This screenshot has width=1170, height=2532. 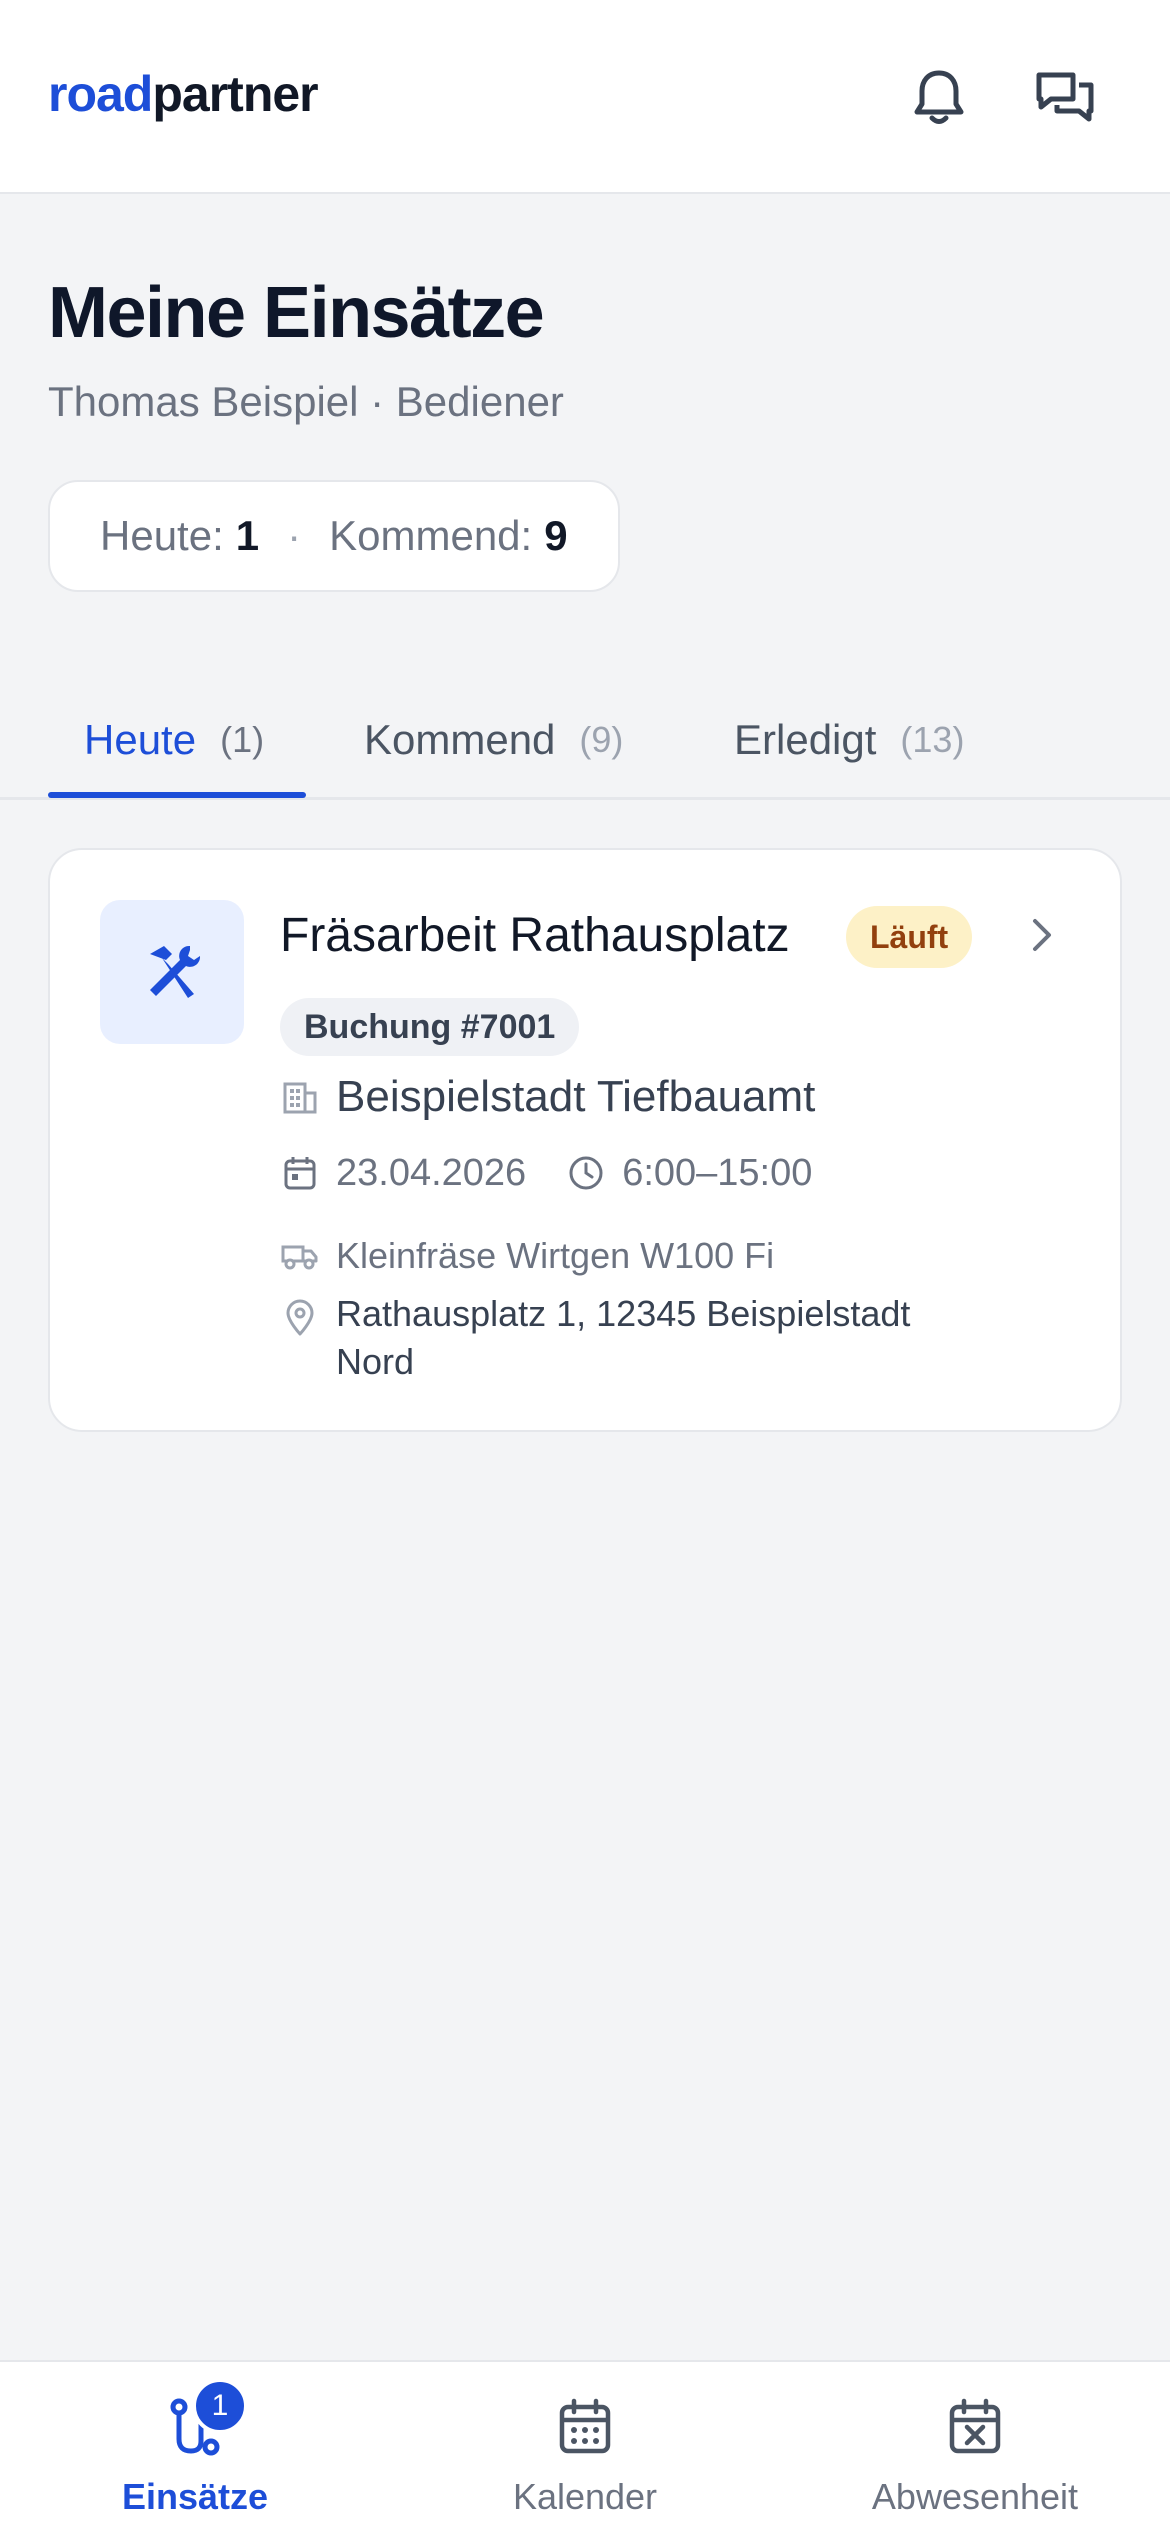 I want to click on assignment-title: Fräsarbeit Rathausplatz, so click(x=535, y=935).